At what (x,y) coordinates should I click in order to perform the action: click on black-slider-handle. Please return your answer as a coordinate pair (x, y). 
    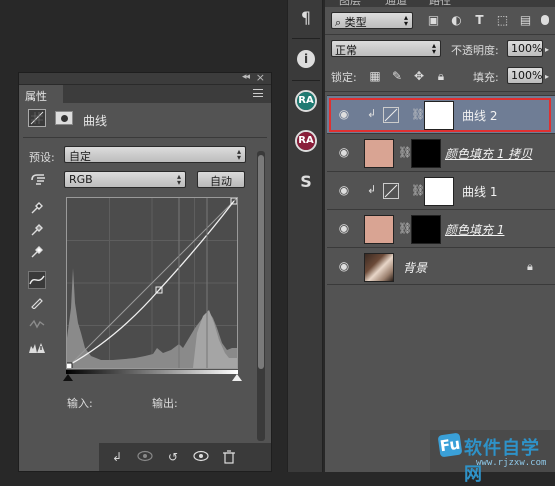
    Looking at the image, I should click on (68, 377).